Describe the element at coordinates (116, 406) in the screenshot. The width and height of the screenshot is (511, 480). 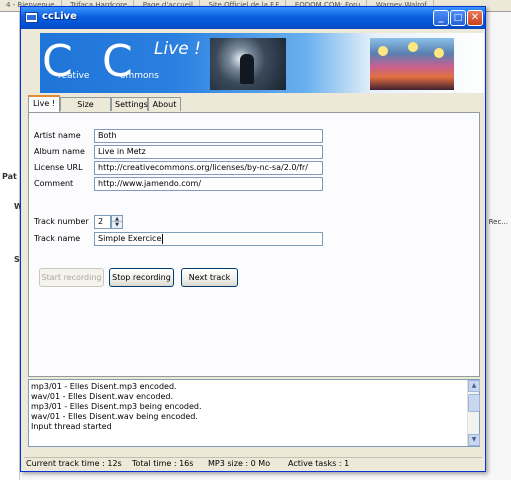
I see `log-line: mp3/01 - Elles Disent.mp3 being encoded.` at that location.